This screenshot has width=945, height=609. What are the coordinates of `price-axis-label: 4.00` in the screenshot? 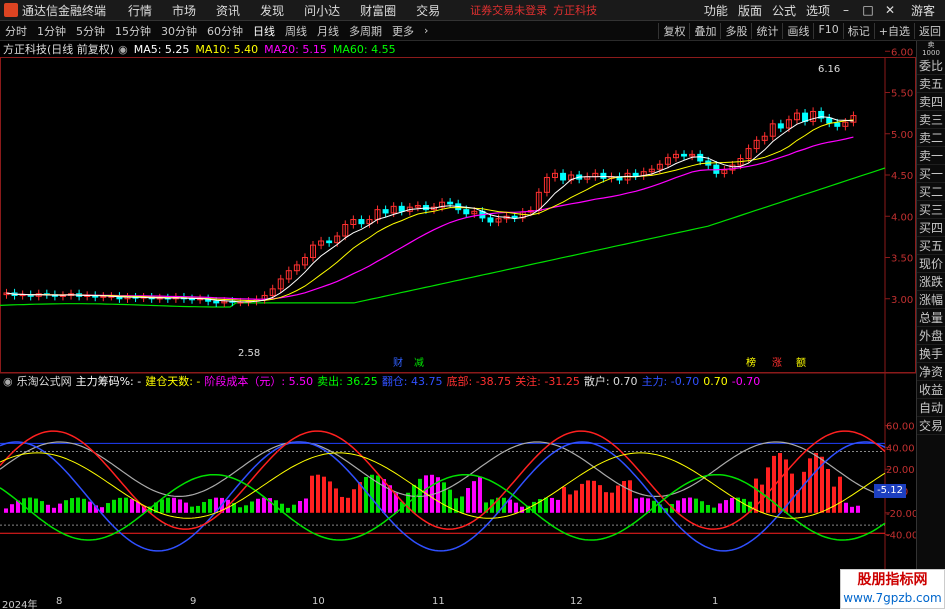 It's located at (902, 217).